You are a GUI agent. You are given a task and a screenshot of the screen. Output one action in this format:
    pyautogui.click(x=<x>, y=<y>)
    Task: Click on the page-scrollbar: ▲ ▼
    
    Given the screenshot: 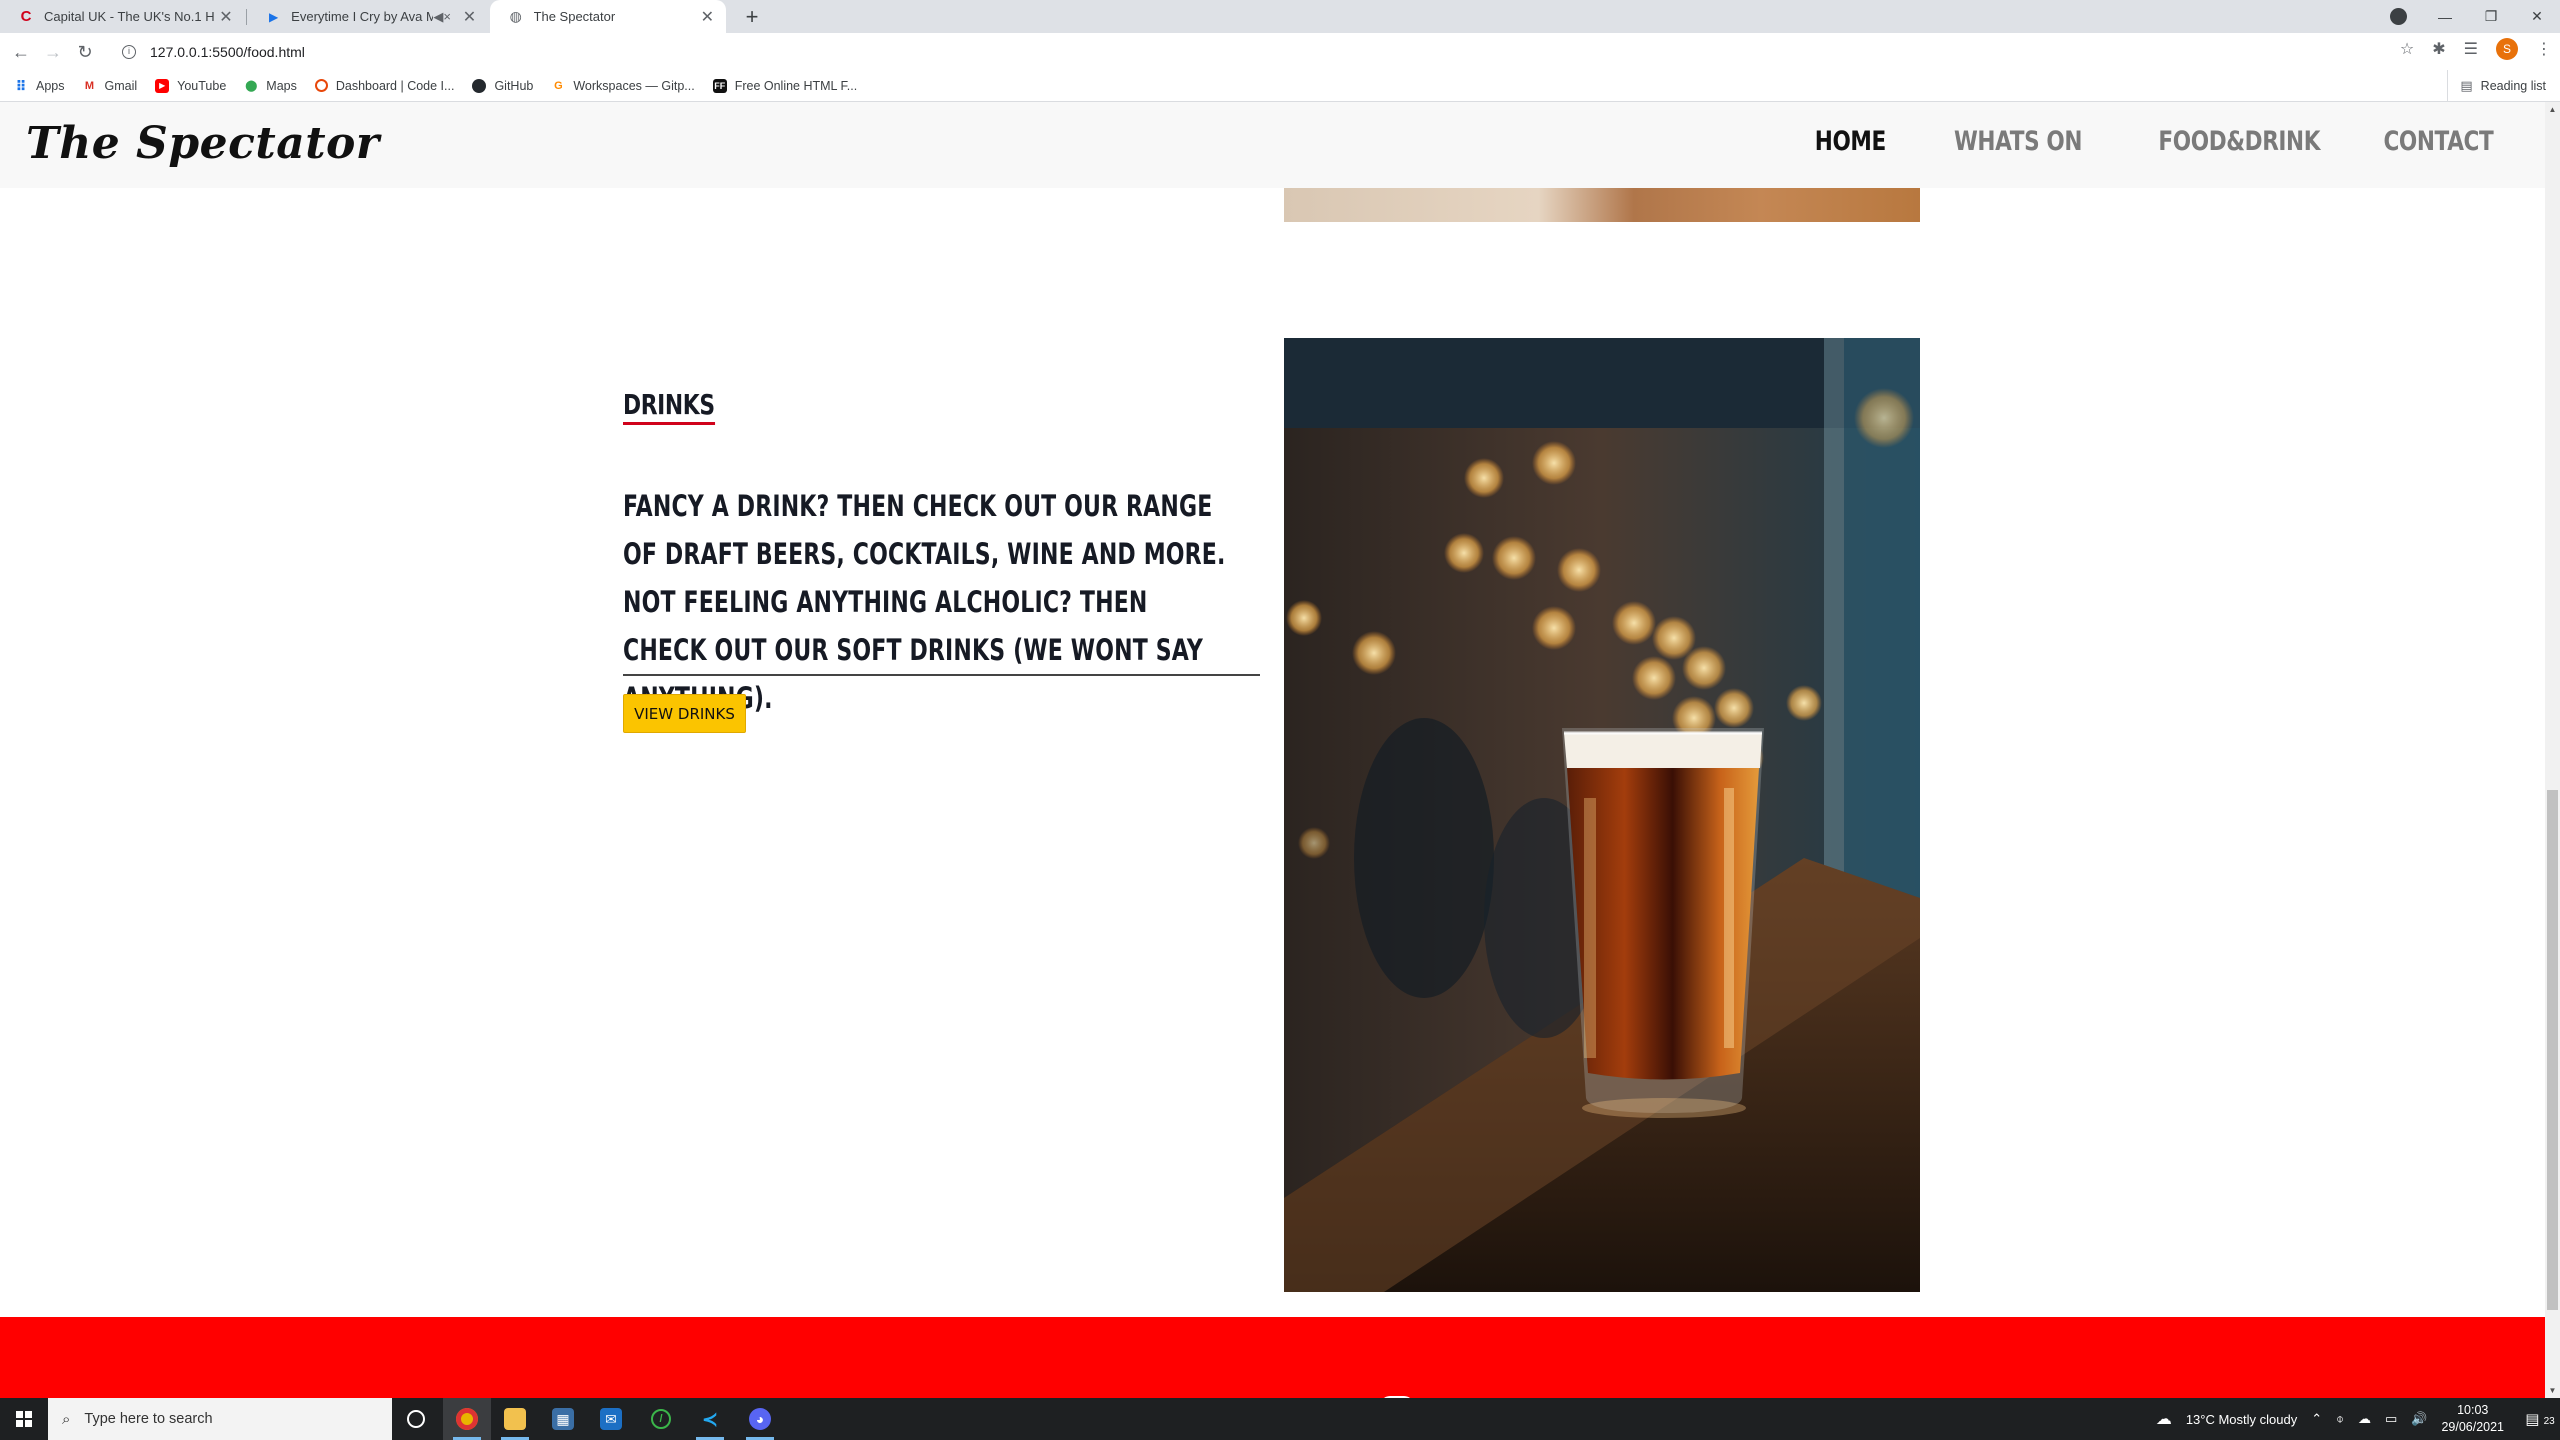 What is the action you would take?
    pyautogui.click(x=2552, y=750)
    